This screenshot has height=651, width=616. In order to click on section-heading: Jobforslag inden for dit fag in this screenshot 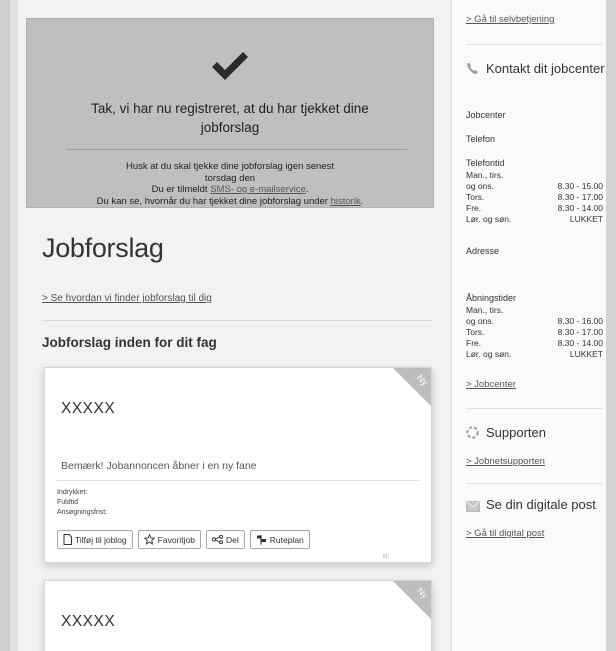, I will do `click(129, 342)`.